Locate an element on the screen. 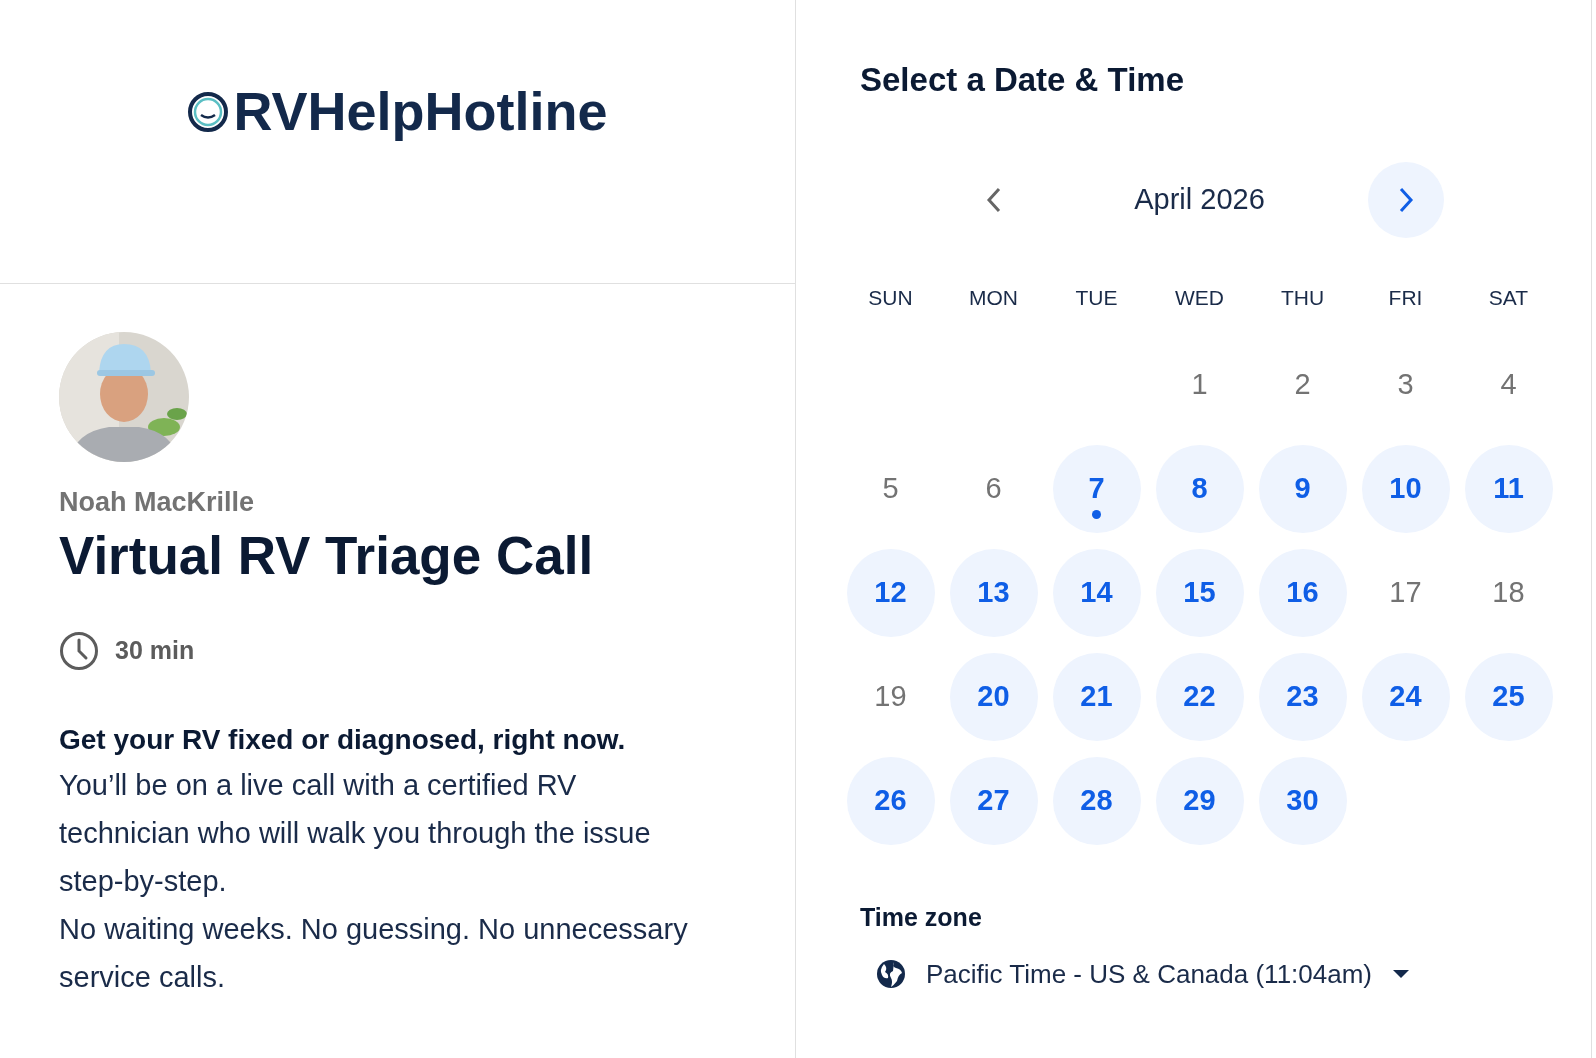 This screenshot has width=1596, height=1058. available-day-button: 23 is located at coordinates (1302, 697).